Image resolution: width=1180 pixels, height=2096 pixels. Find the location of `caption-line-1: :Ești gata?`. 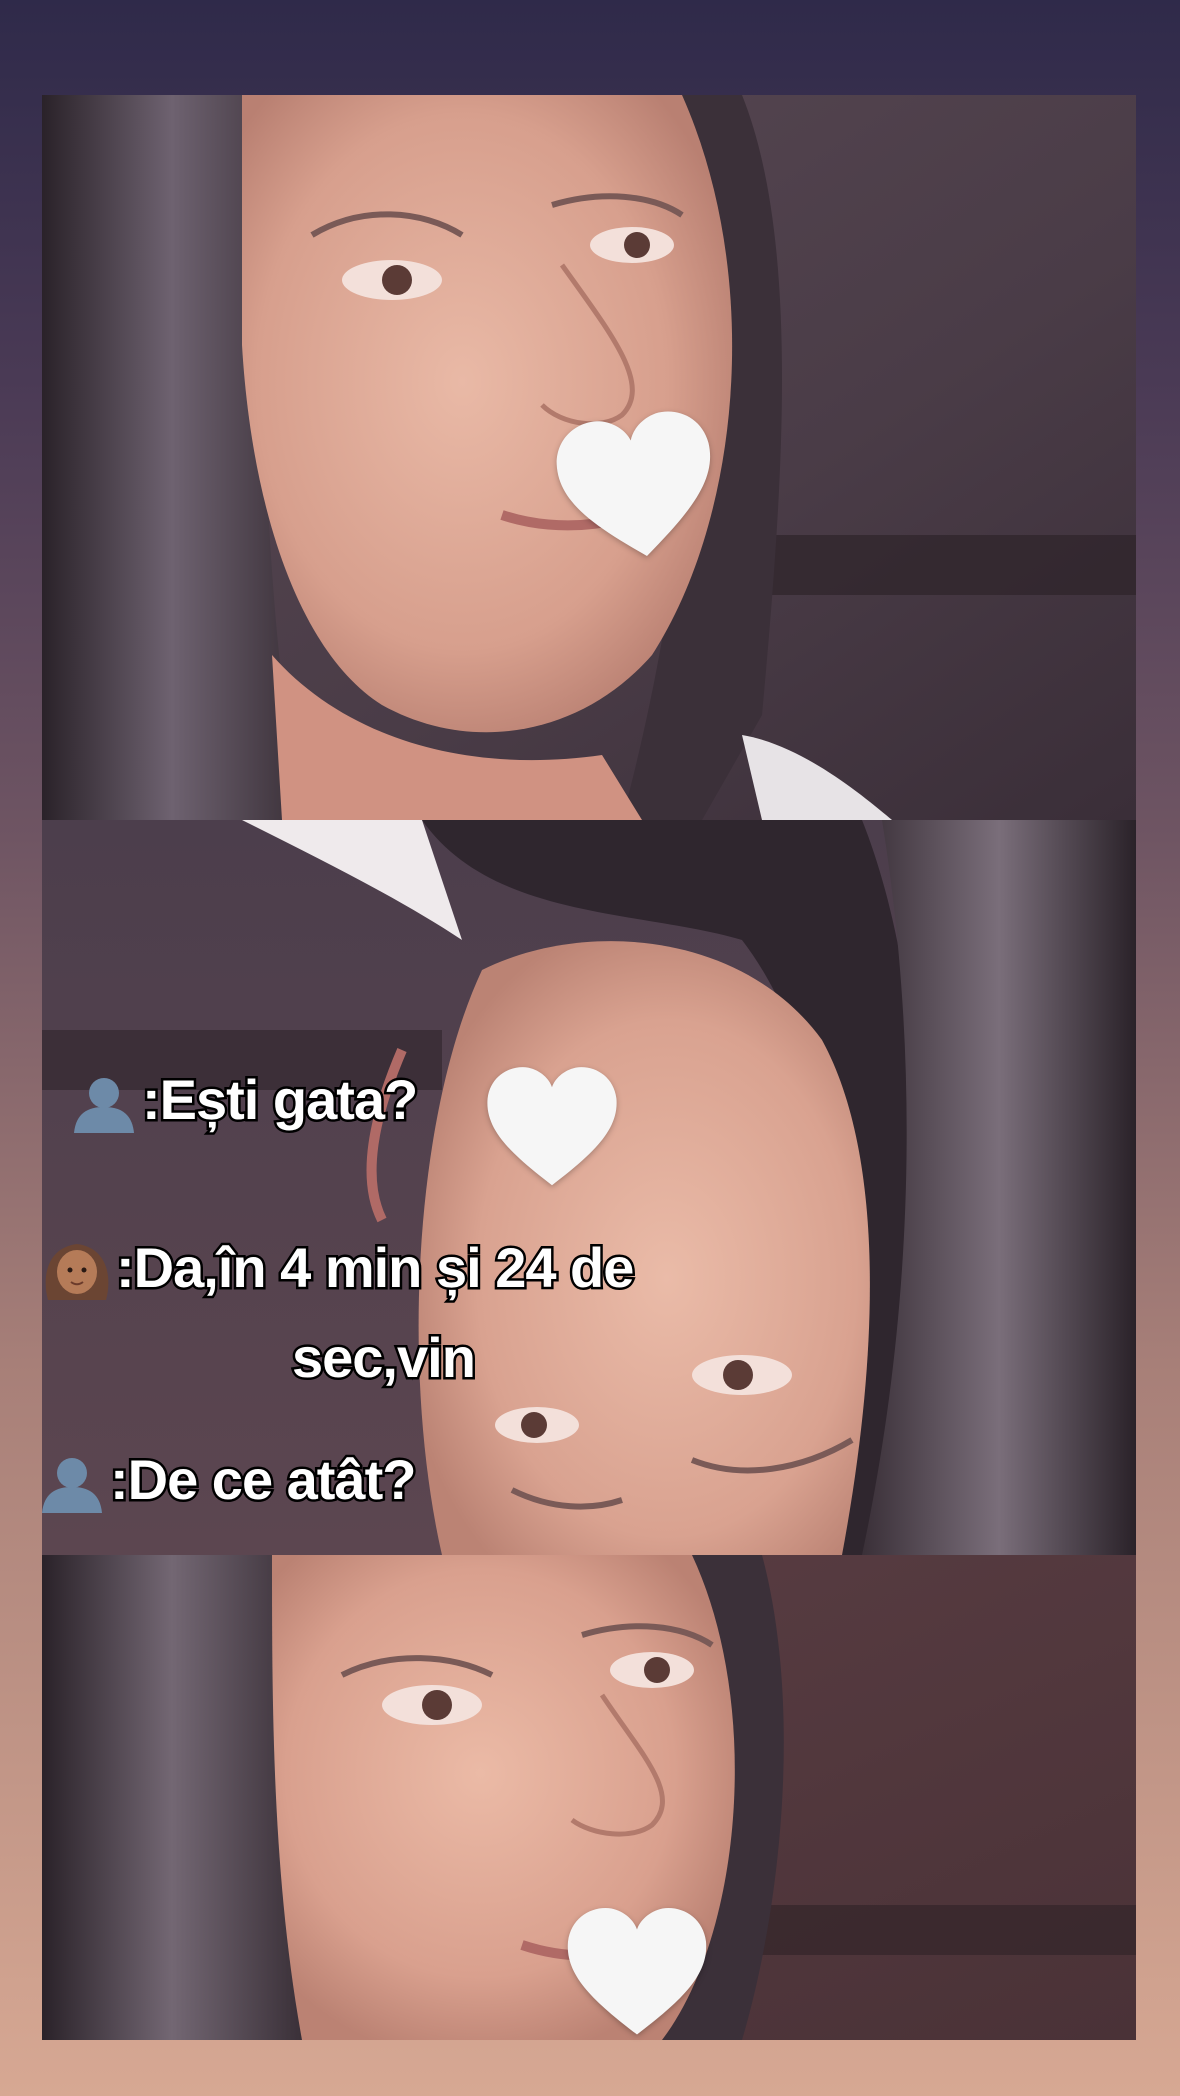

caption-line-1: :Ești gata? is located at coordinates (244, 1102).